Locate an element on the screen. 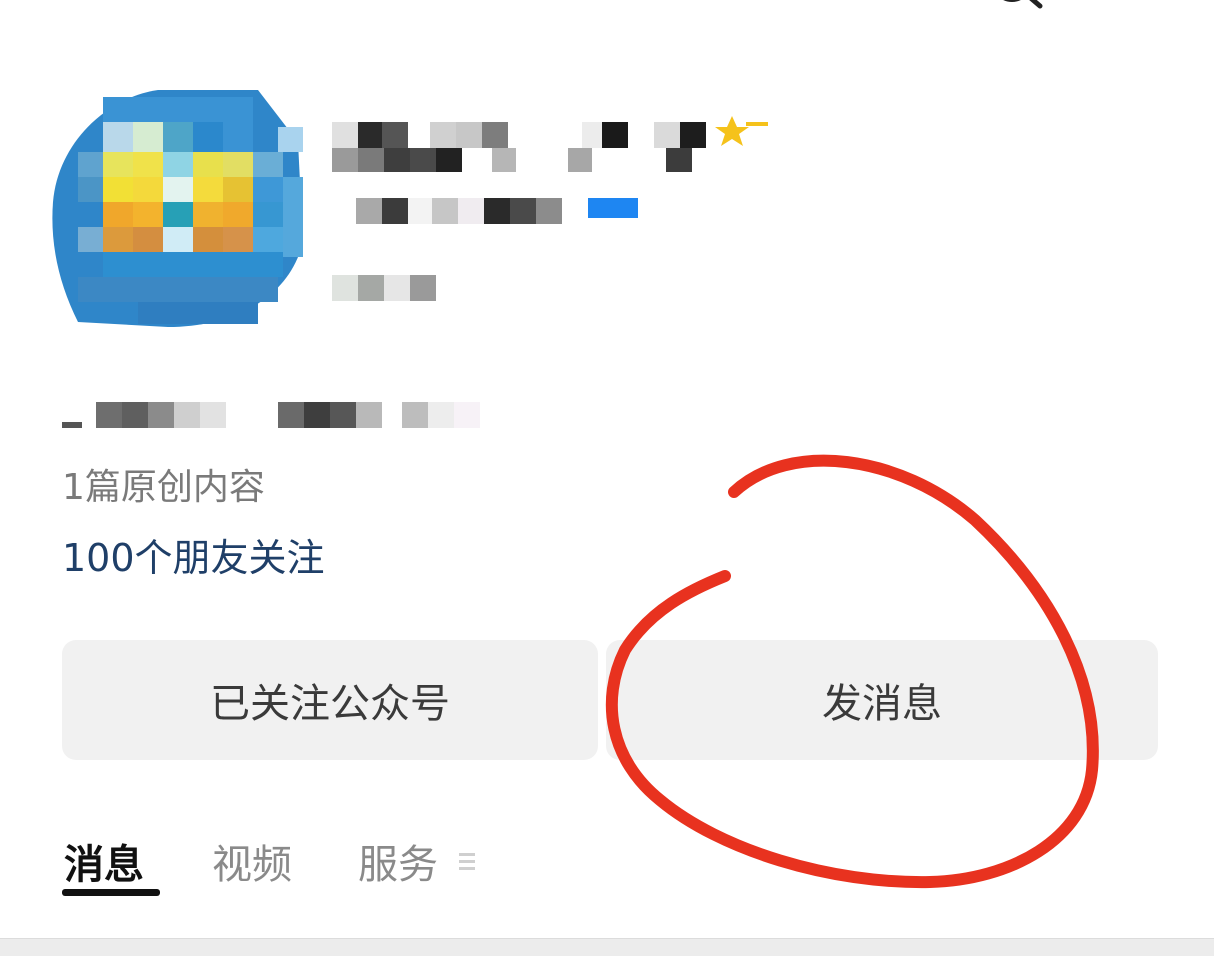 The width and height of the screenshot is (1214, 956). avatar is located at coordinates (178, 207).